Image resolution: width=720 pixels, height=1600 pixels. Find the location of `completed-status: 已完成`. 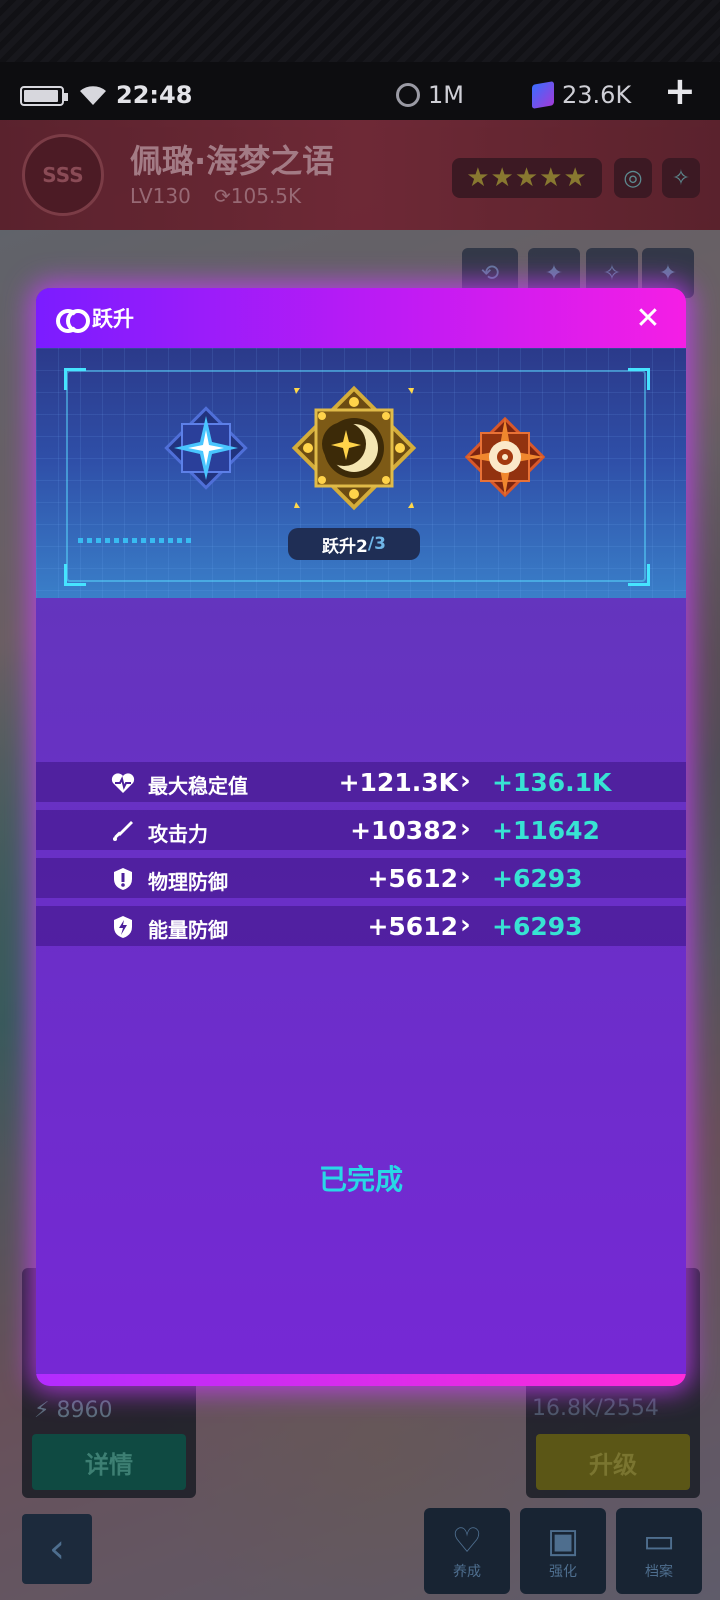

completed-status: 已完成 is located at coordinates (360, 1179).